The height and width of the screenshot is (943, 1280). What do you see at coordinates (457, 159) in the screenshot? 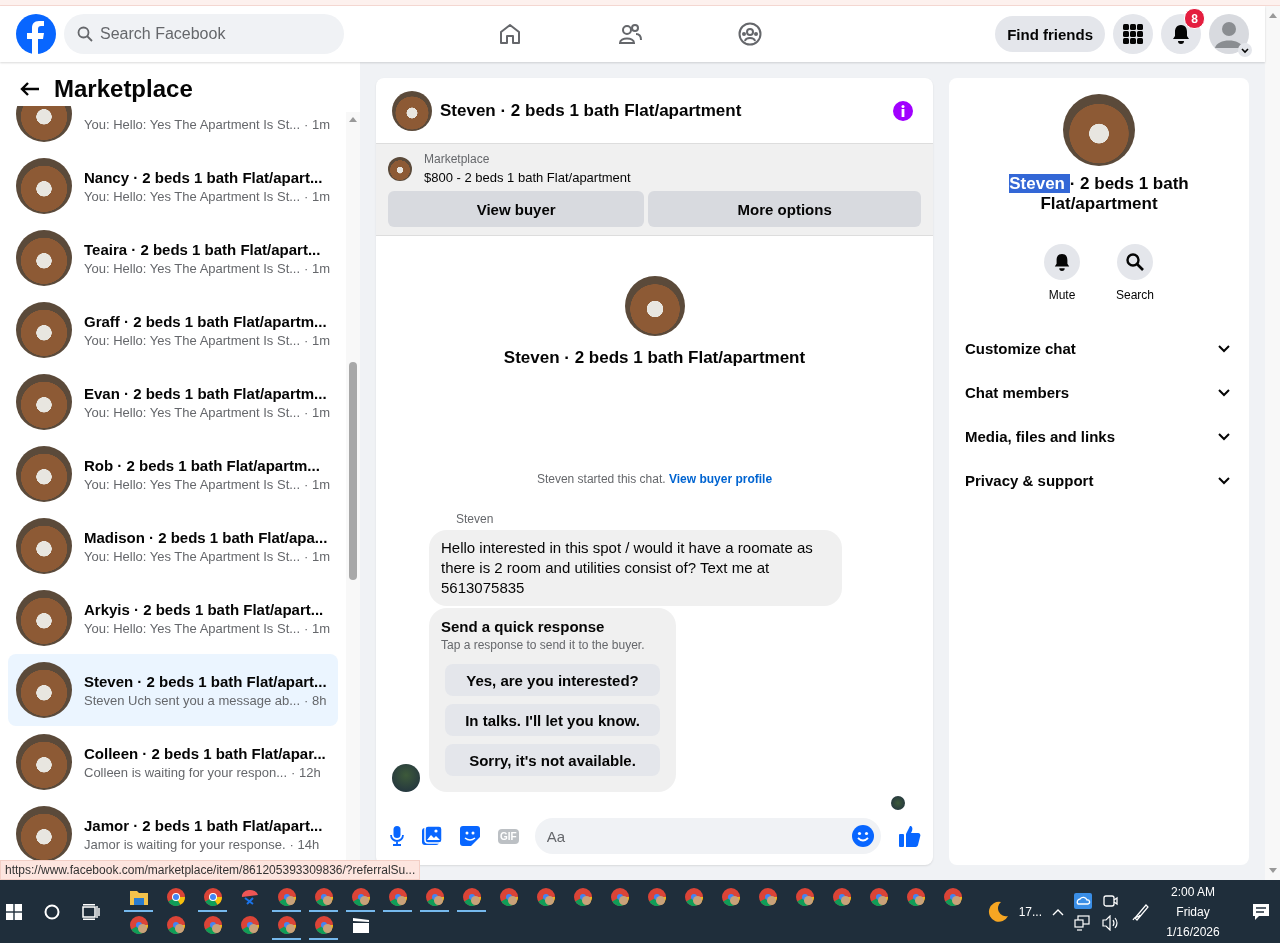
I see `listing-label: Marketplace` at bounding box center [457, 159].